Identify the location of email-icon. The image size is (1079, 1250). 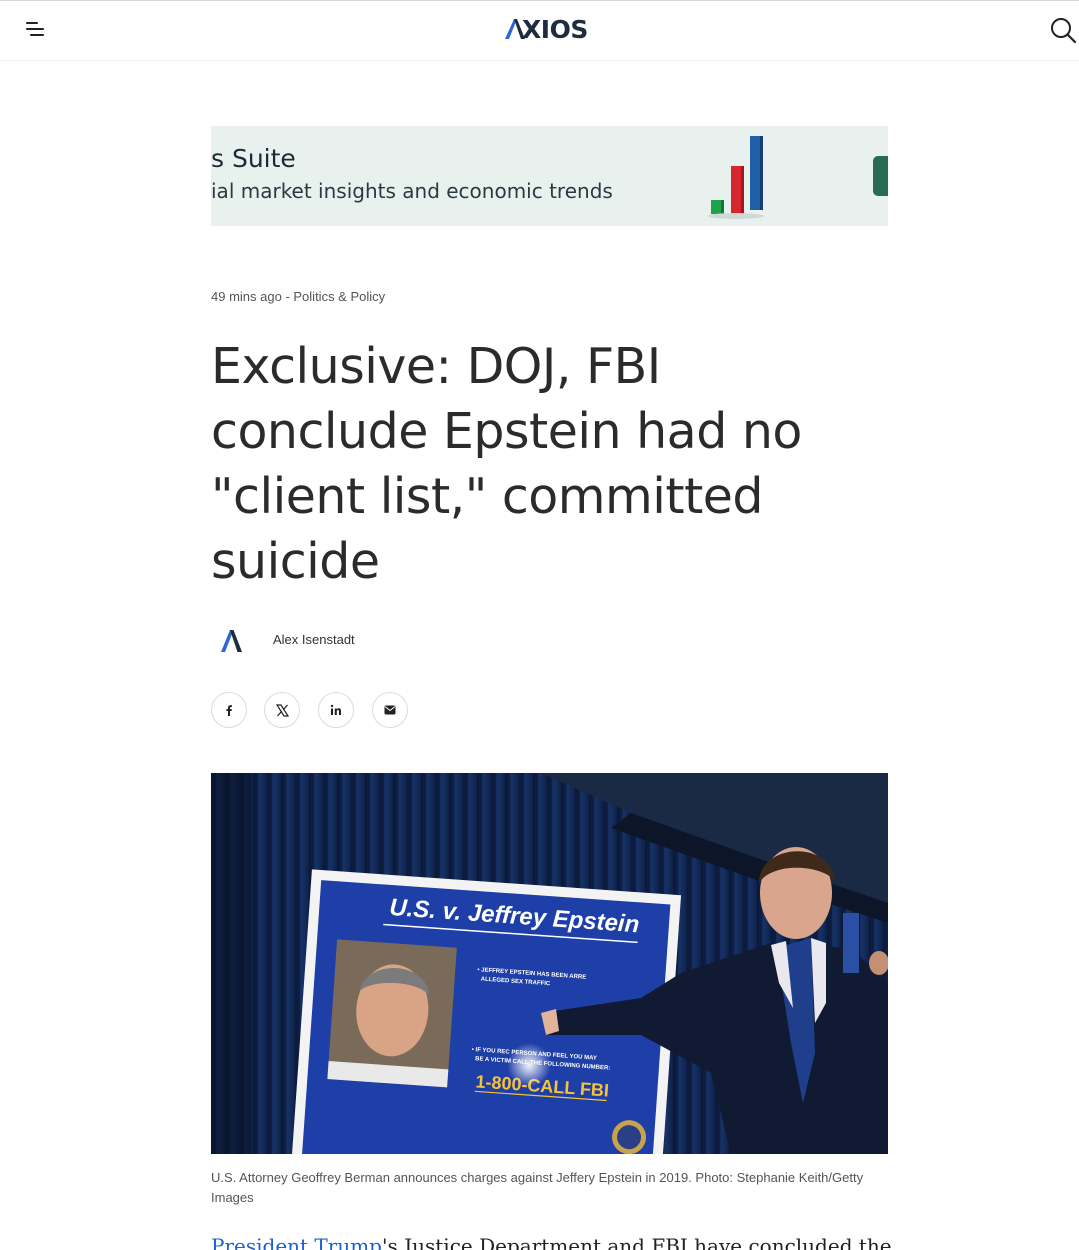
(390, 710).